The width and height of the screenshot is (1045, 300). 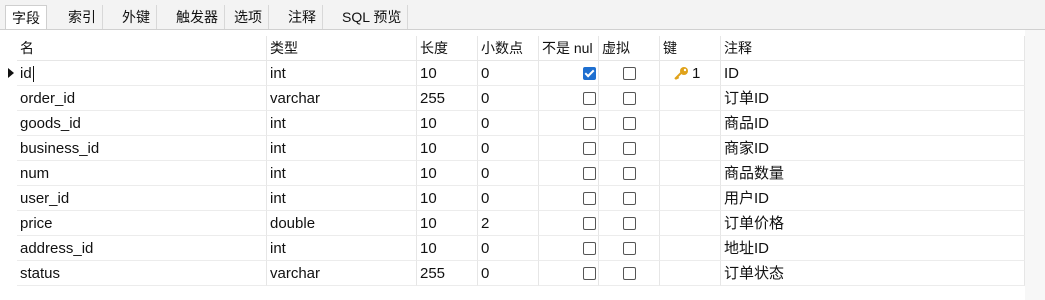 I want to click on cell-key: 1, so click(x=690, y=73).